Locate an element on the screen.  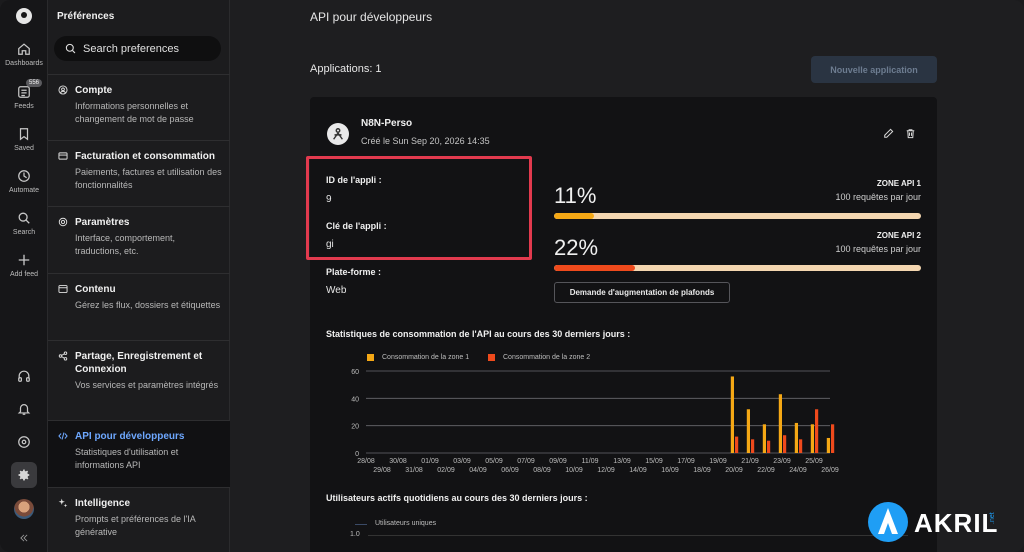
x-tick-label: 05/09 is located at coordinates (494, 461).